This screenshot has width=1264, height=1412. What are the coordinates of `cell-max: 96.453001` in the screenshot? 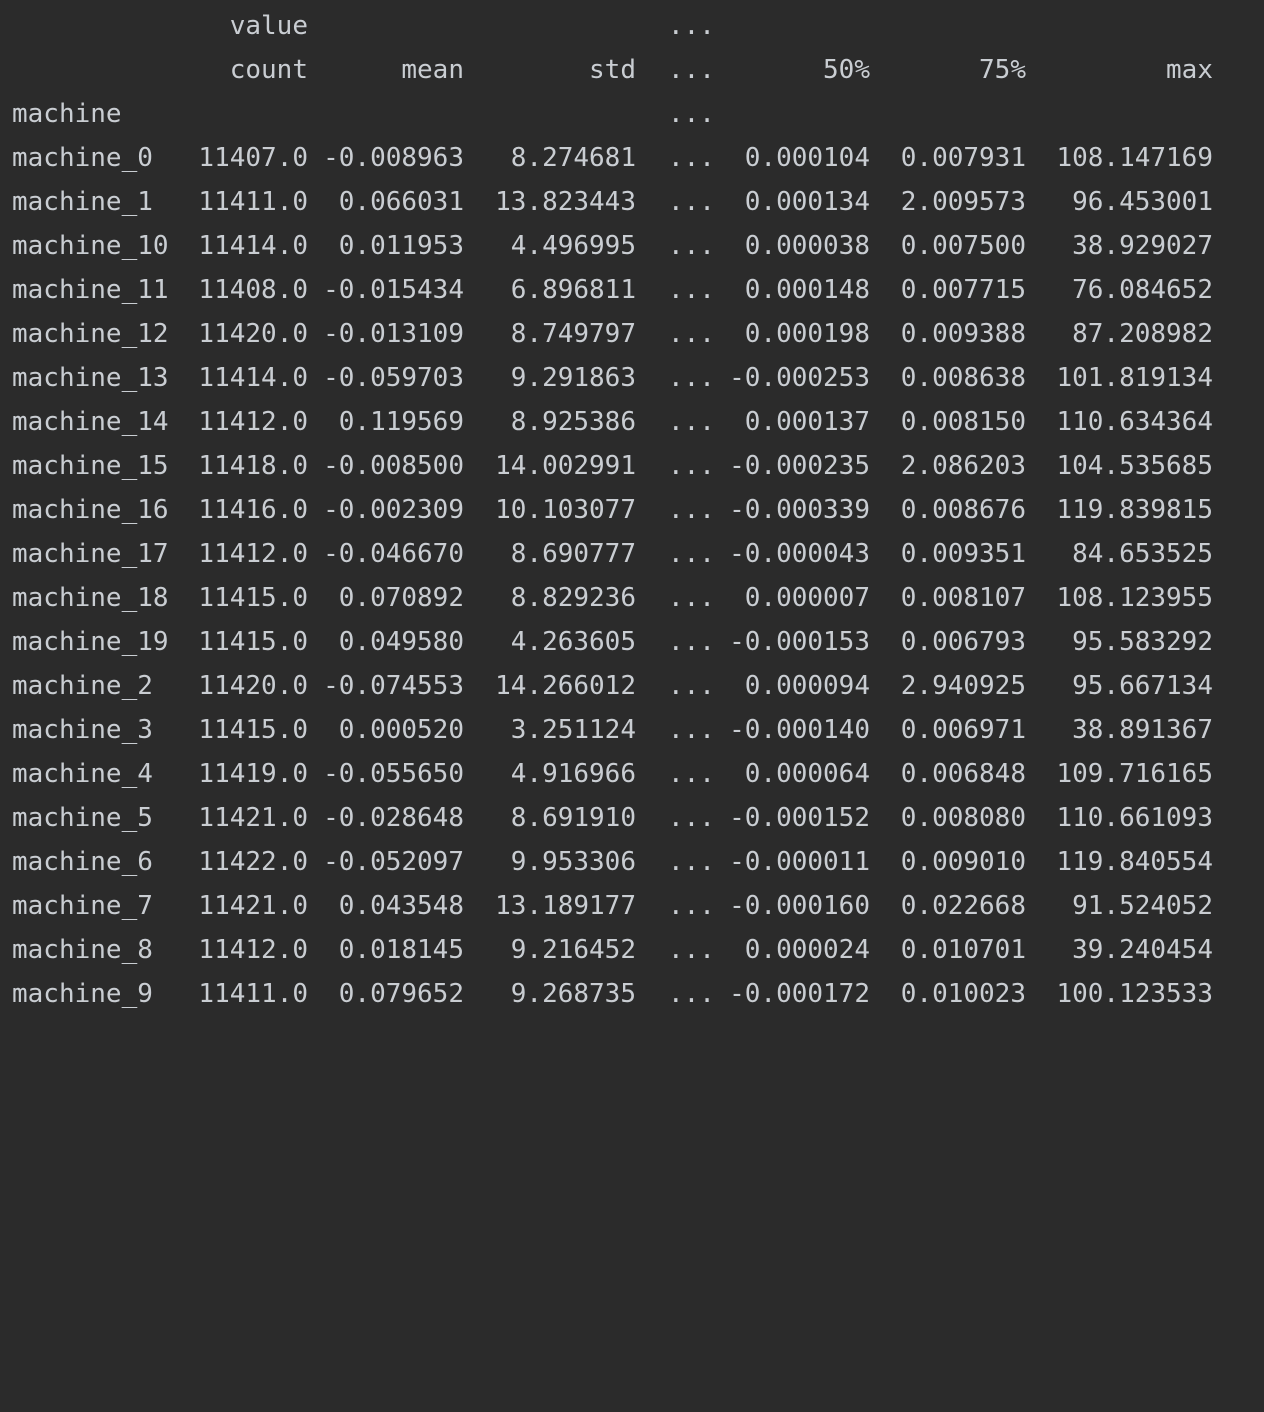 It's located at (1142, 202).